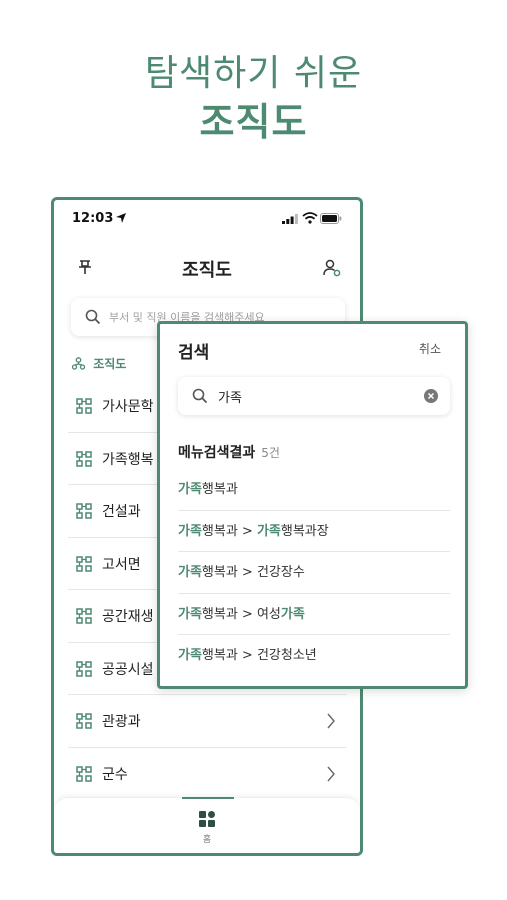  I want to click on result-text: 행복과 > 건강장수, so click(253, 572).